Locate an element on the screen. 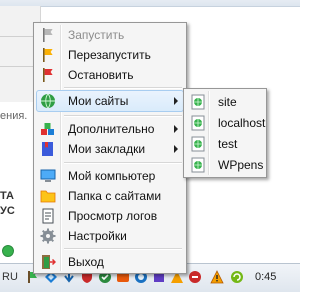  menu-item-my-sites: Мои сайты is located at coordinates (110, 101).